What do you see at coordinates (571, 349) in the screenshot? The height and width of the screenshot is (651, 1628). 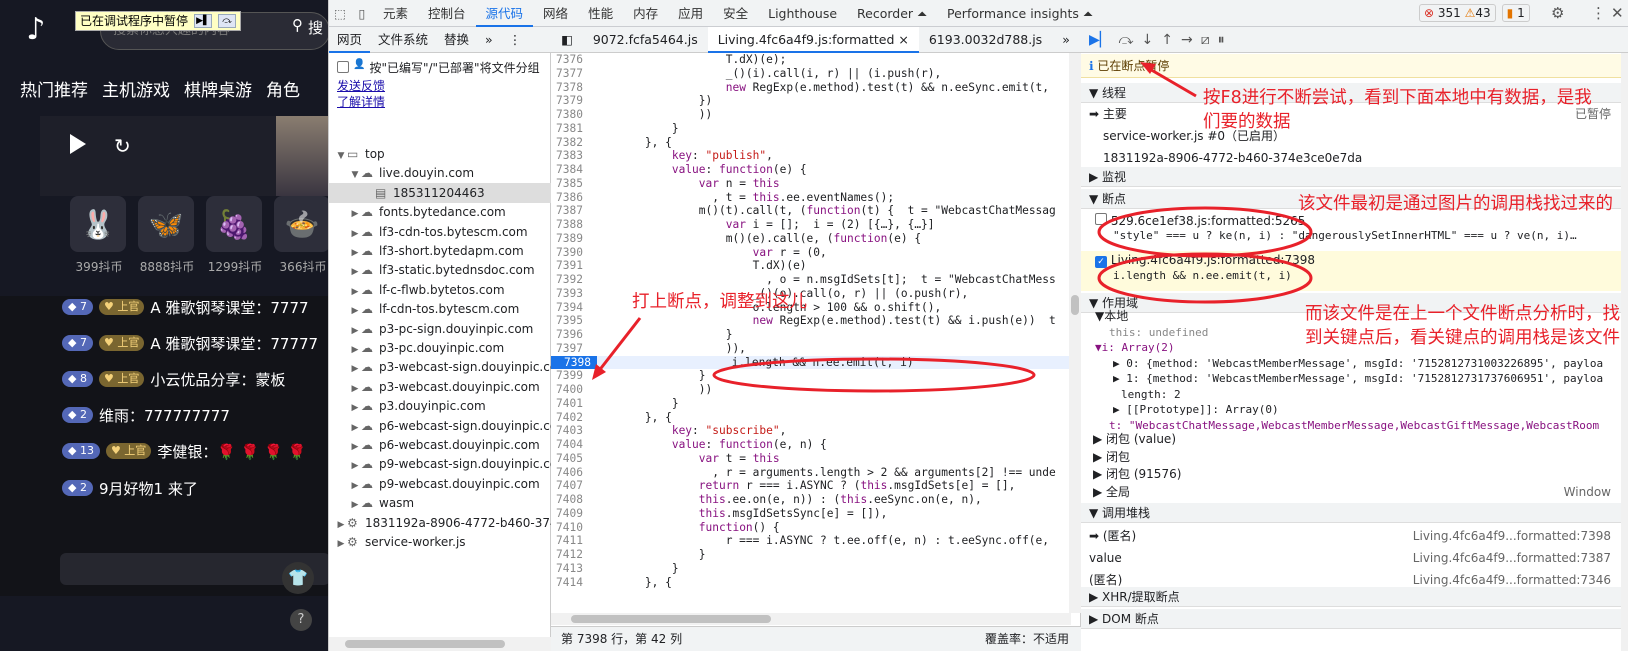 I see `line-number: 7397` at bounding box center [571, 349].